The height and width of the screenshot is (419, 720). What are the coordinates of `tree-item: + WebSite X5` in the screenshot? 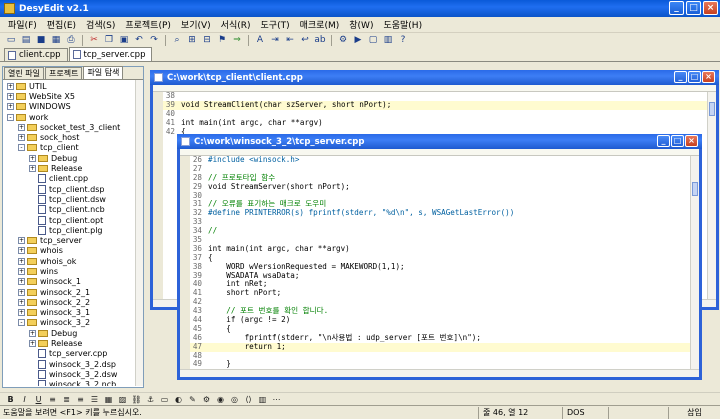 It's located at (73, 96).